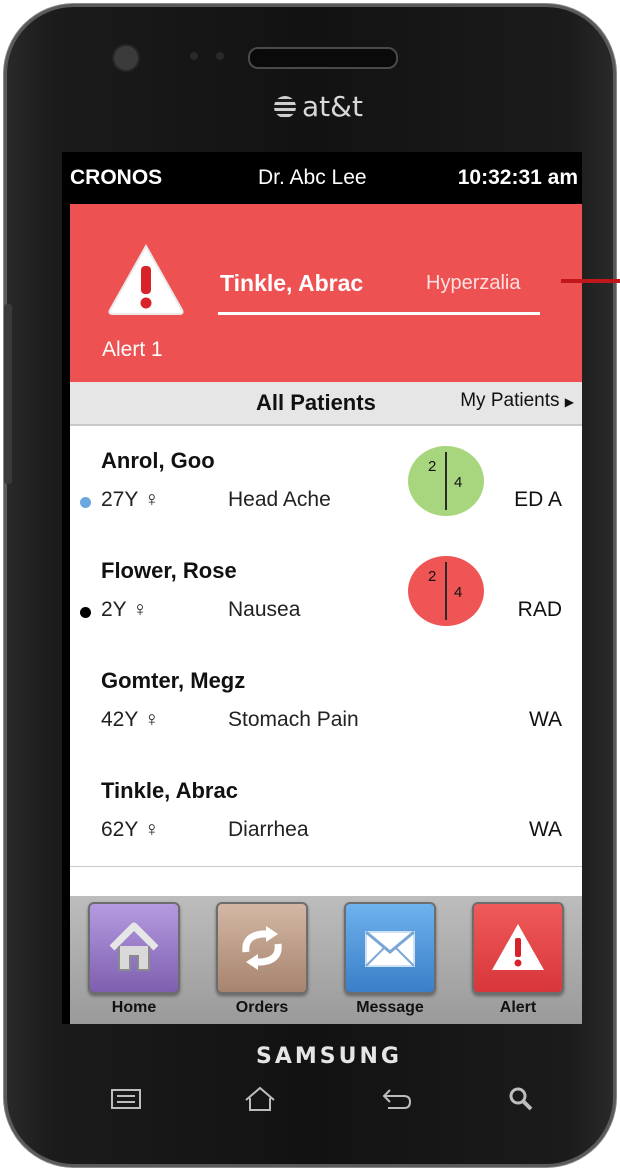 This screenshot has width=620, height=1171. I want to click on home-icon, so click(134, 946).